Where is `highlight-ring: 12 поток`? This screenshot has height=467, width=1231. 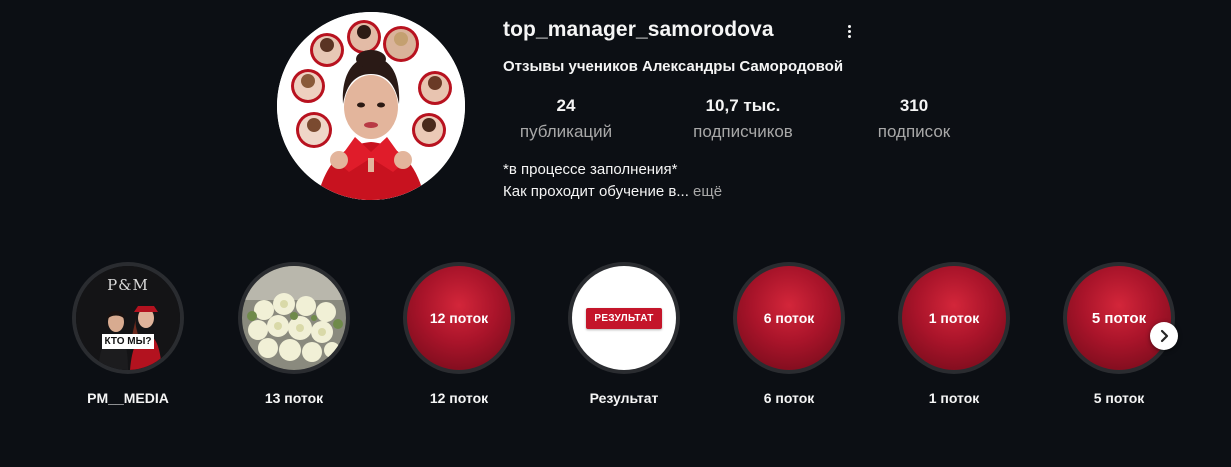
highlight-ring: 12 поток is located at coordinates (459, 318).